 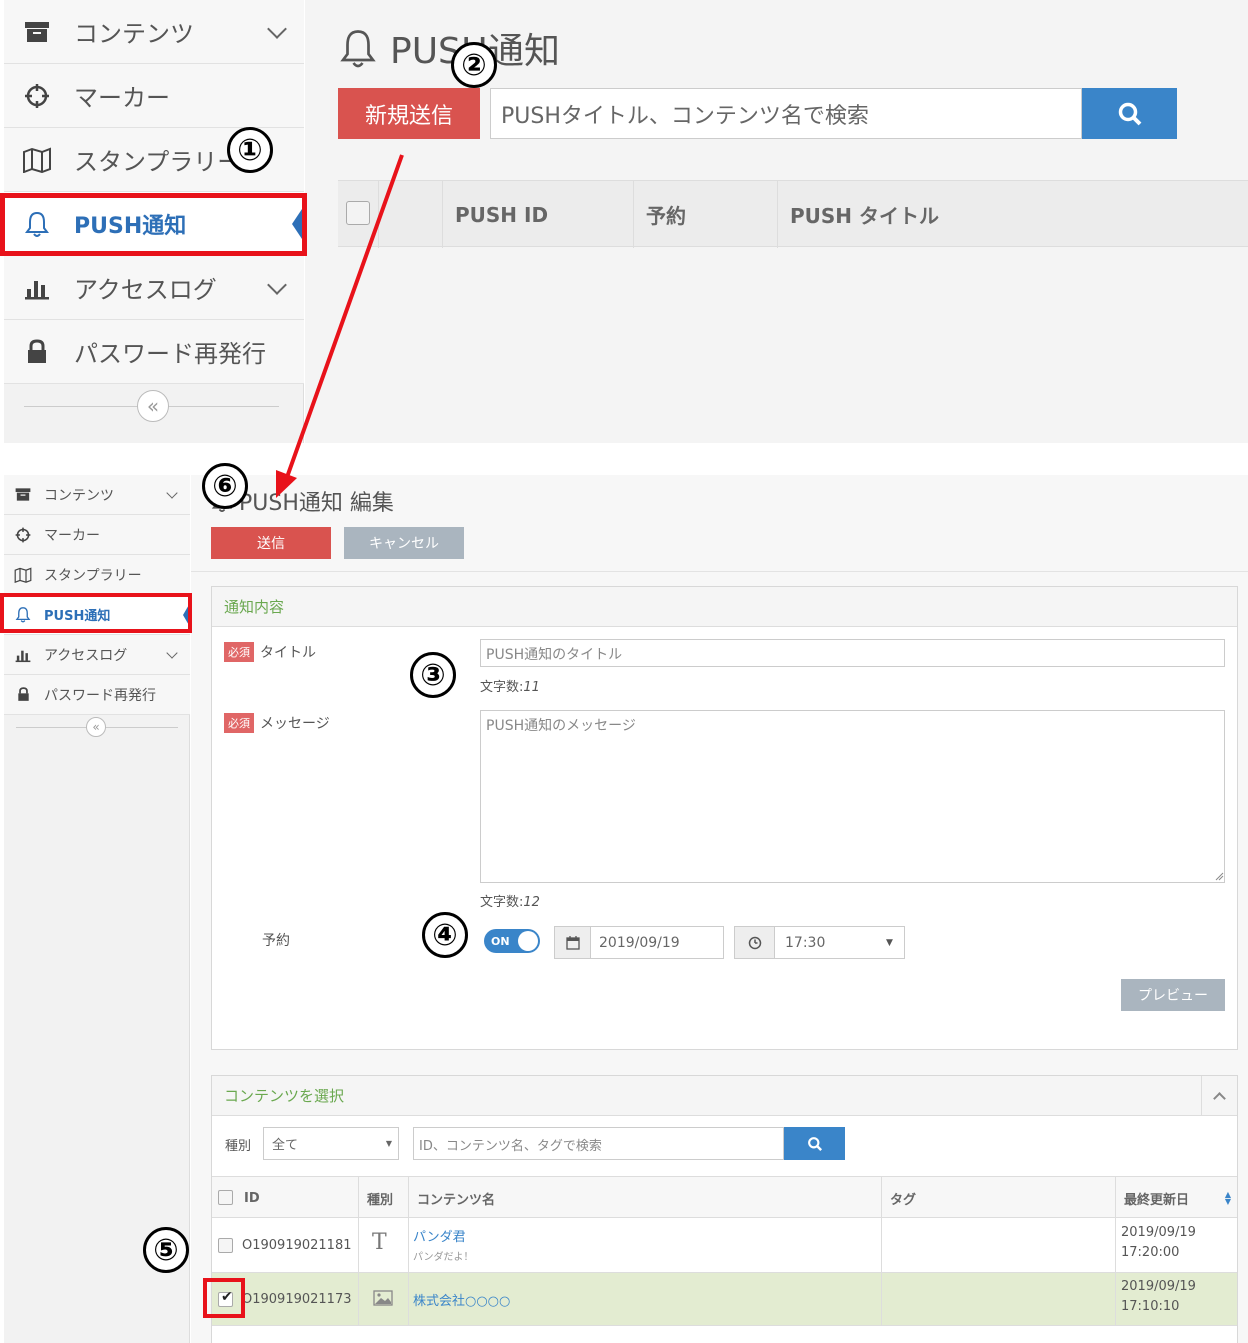 I want to click on step-marker-3: ③, so click(x=433, y=675).